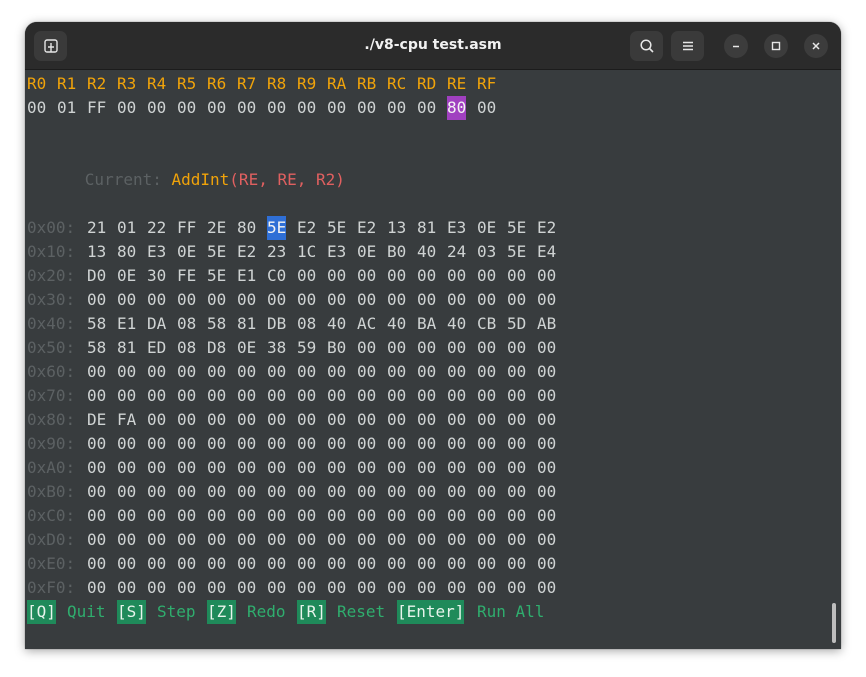  What do you see at coordinates (127, 323) in the screenshot?
I see `memory-byte: E1` at bounding box center [127, 323].